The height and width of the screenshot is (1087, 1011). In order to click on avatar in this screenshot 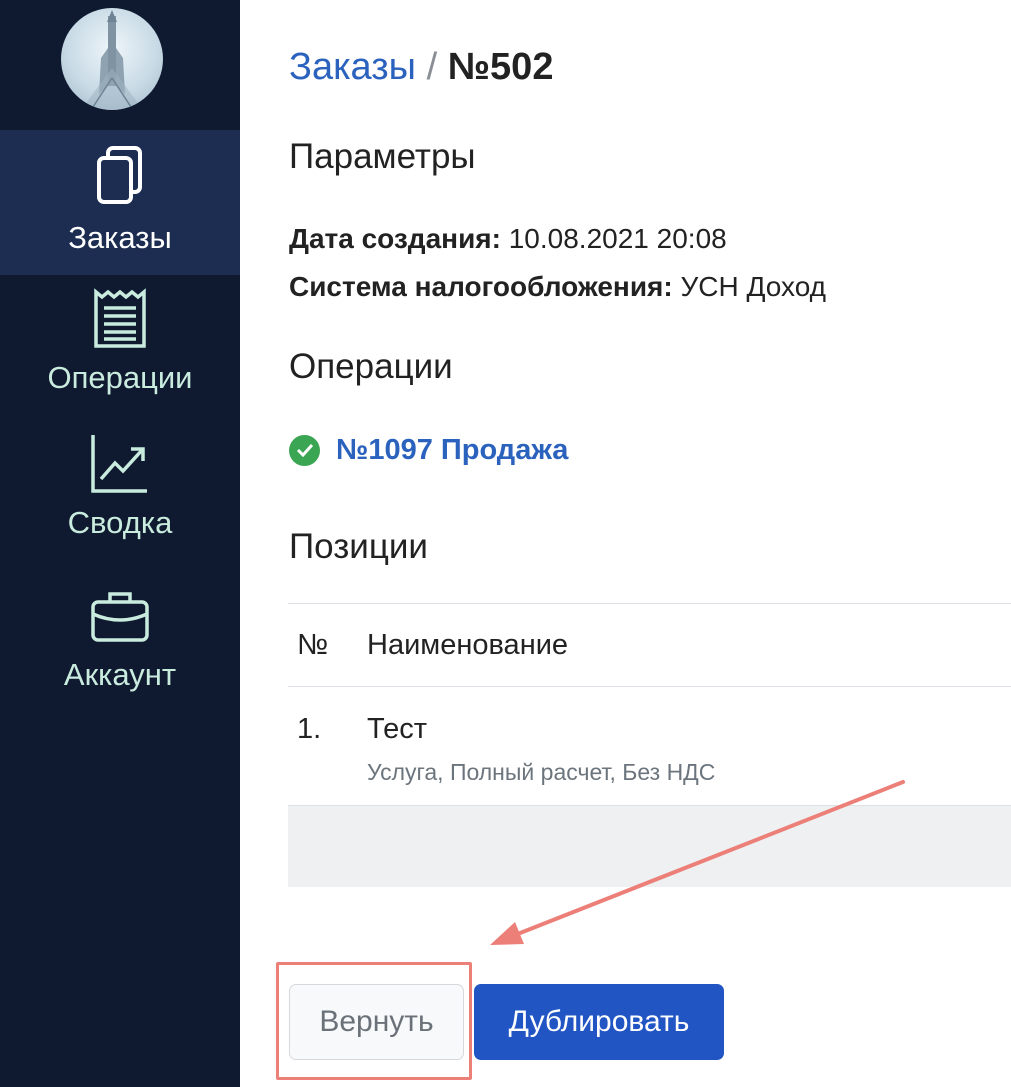, I will do `click(112, 59)`.